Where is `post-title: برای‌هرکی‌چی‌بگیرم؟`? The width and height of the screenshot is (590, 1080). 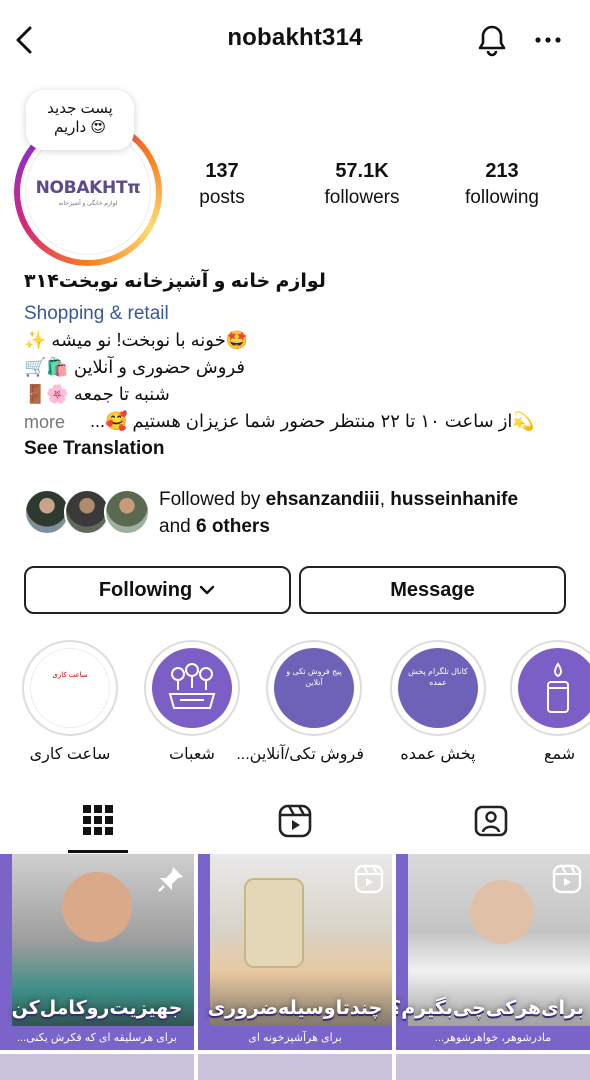
post-title: برای‌هرکی‌چی‌بگیرم؟ is located at coordinates (490, 1008).